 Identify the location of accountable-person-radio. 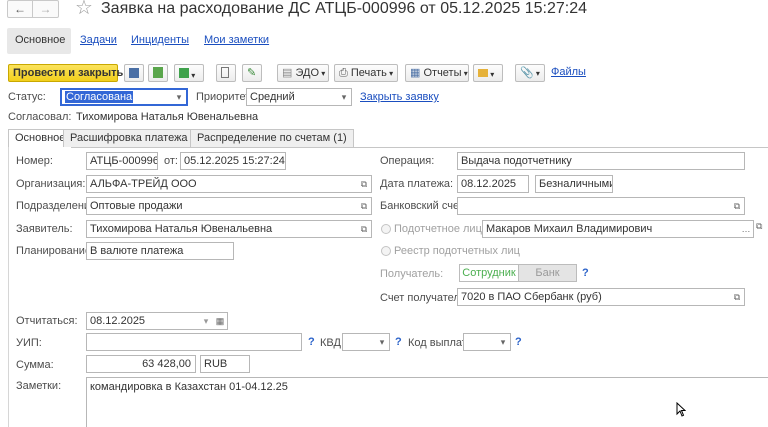
(386, 229).